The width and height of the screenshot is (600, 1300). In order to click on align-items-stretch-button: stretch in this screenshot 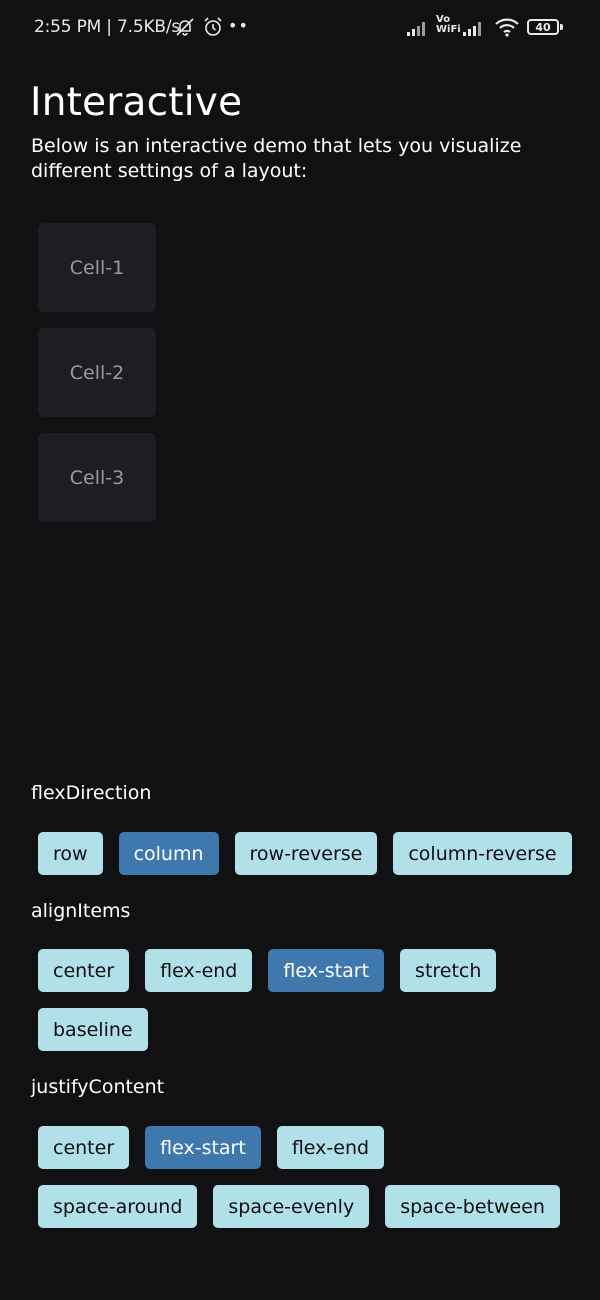, I will do `click(448, 970)`.